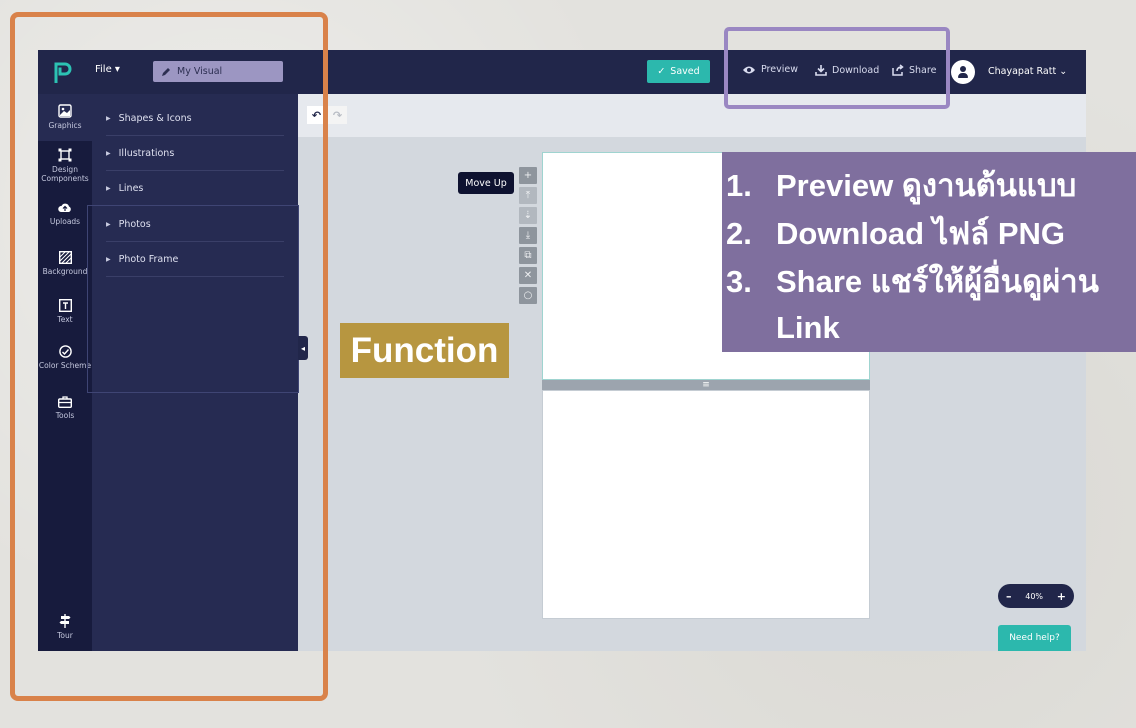 Image resolution: width=1136 pixels, height=728 pixels. What do you see at coordinates (200, 71) in the screenshot?
I see `document-title-value: My Visual` at bounding box center [200, 71].